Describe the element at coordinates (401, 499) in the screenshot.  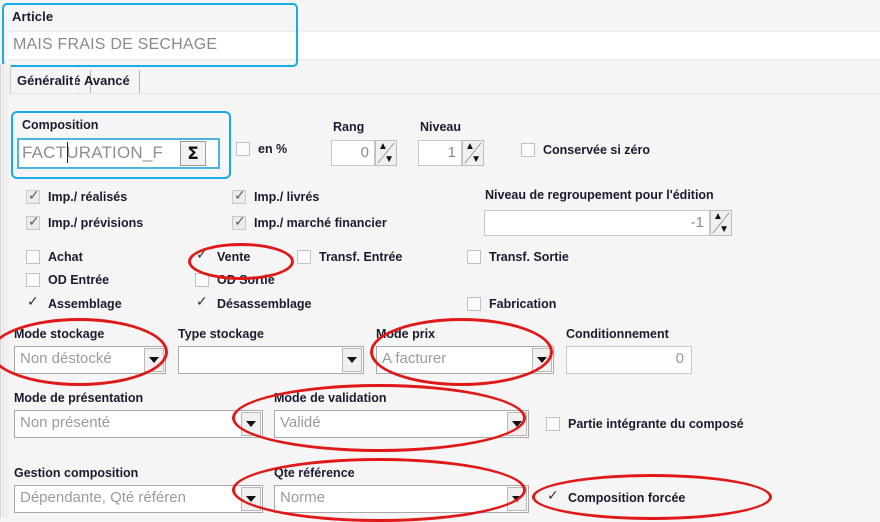
I see `qte-reference-select: Norme` at that location.